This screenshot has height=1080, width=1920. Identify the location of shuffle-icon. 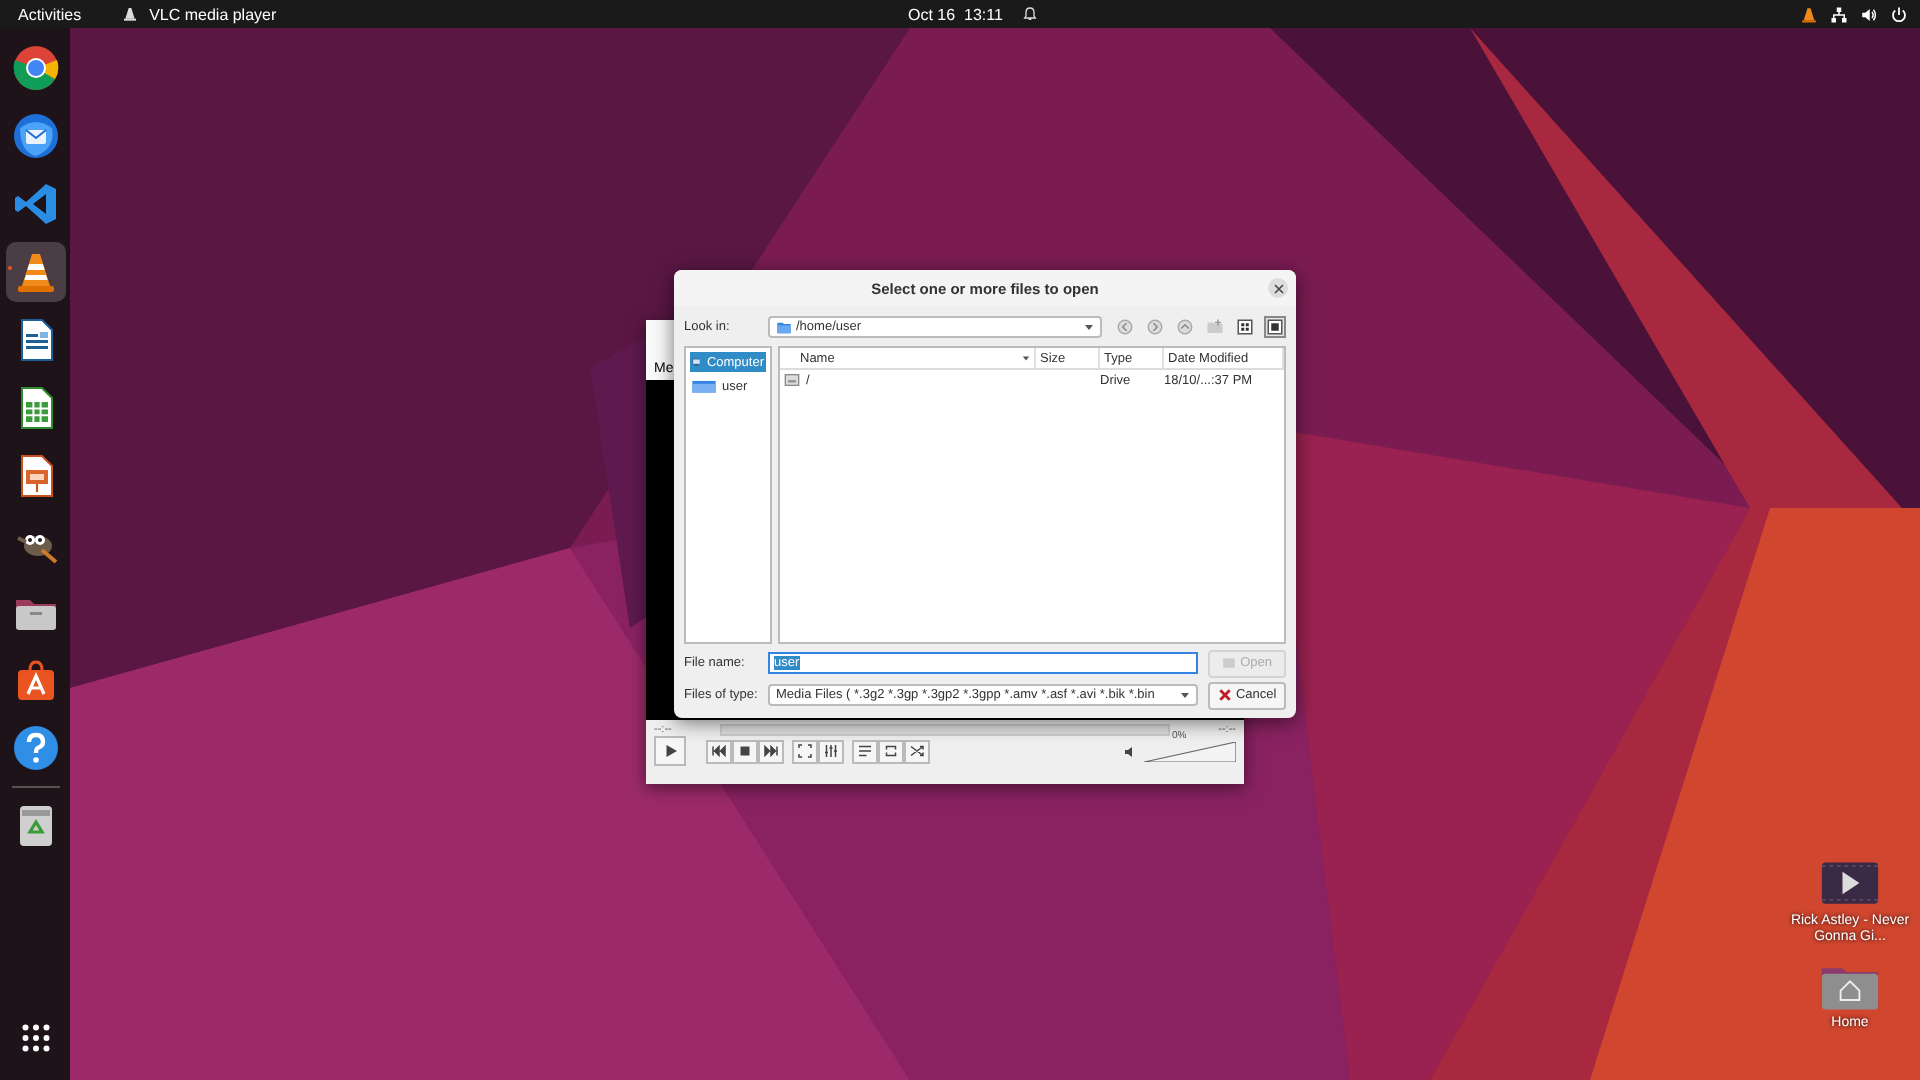
(917, 751).